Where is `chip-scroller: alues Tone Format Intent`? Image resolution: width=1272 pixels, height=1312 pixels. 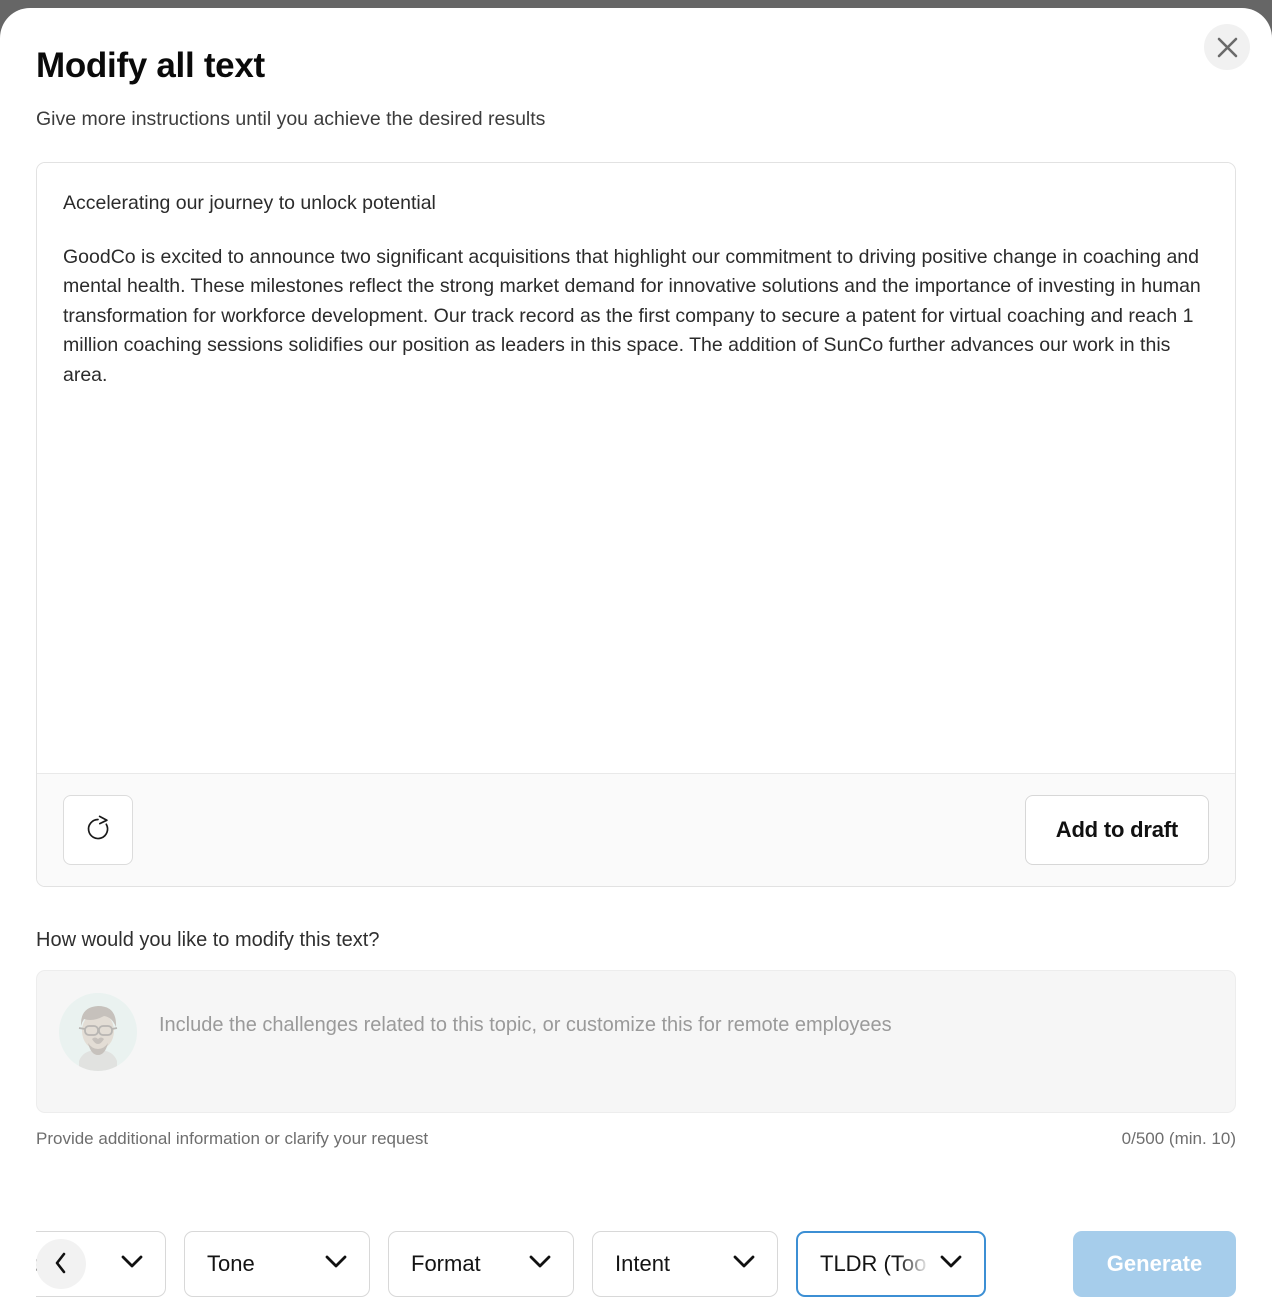 chip-scroller: alues Tone Format Intent is located at coordinates (542, 1264).